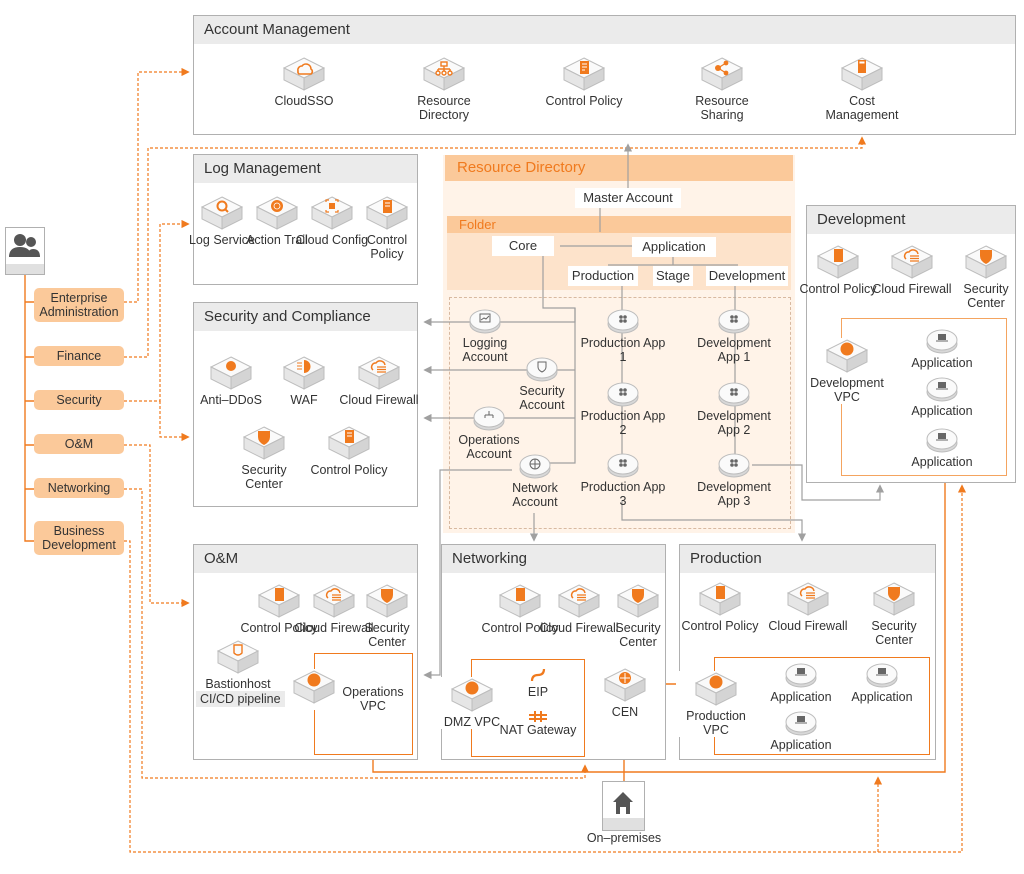 This screenshot has width=1024, height=874. I want to click on panel-title: Networking, so click(553, 559).